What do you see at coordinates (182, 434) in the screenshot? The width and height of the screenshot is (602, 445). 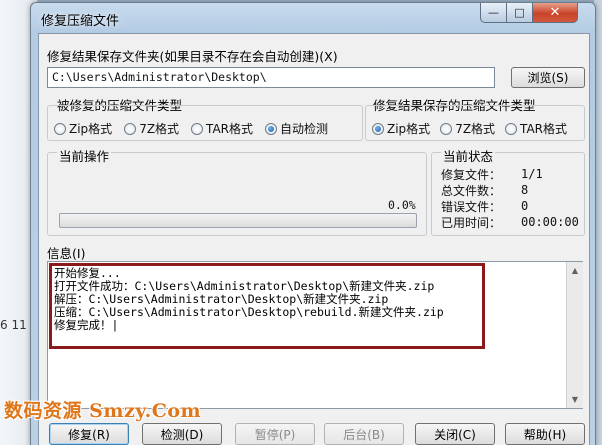 I see `check-button: 检测(D)` at bounding box center [182, 434].